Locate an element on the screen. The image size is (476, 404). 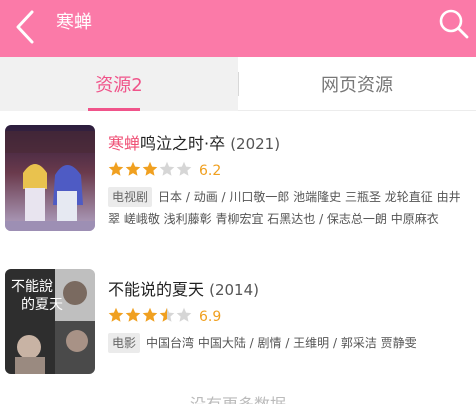
result-title: 不能说的夏天 (2014) is located at coordinates (289, 290).